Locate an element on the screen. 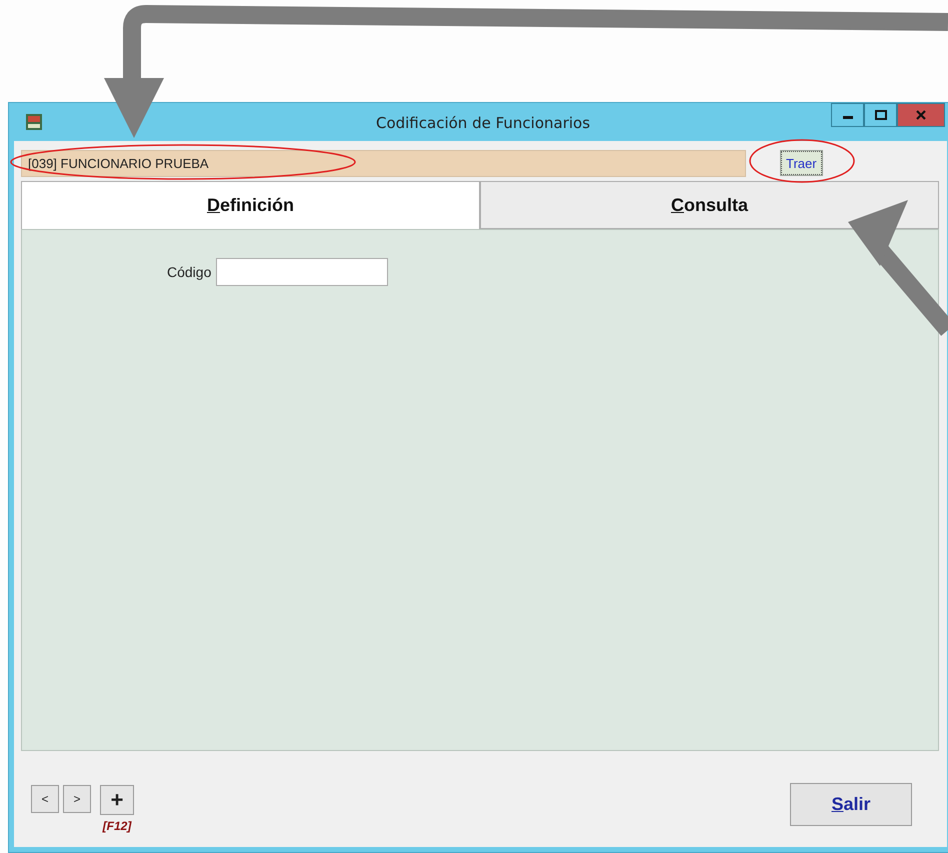 This screenshot has width=948, height=853. tab: Consulta is located at coordinates (709, 205).